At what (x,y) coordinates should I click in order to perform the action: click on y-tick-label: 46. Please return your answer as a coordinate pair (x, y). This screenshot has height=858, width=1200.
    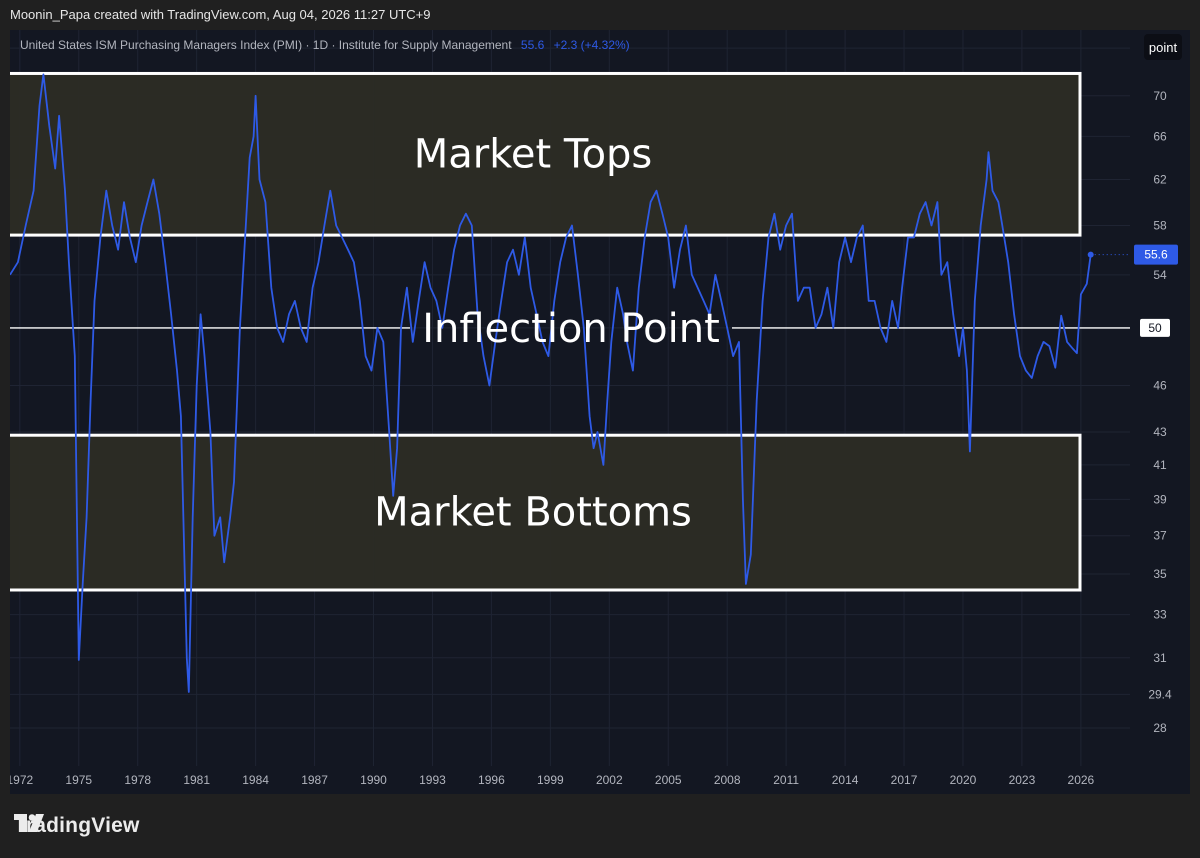
    Looking at the image, I should click on (1160, 385).